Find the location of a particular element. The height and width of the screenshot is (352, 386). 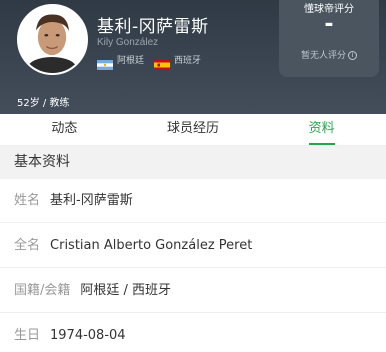

detail-label: 国籍/会籍 is located at coordinates (42, 290).